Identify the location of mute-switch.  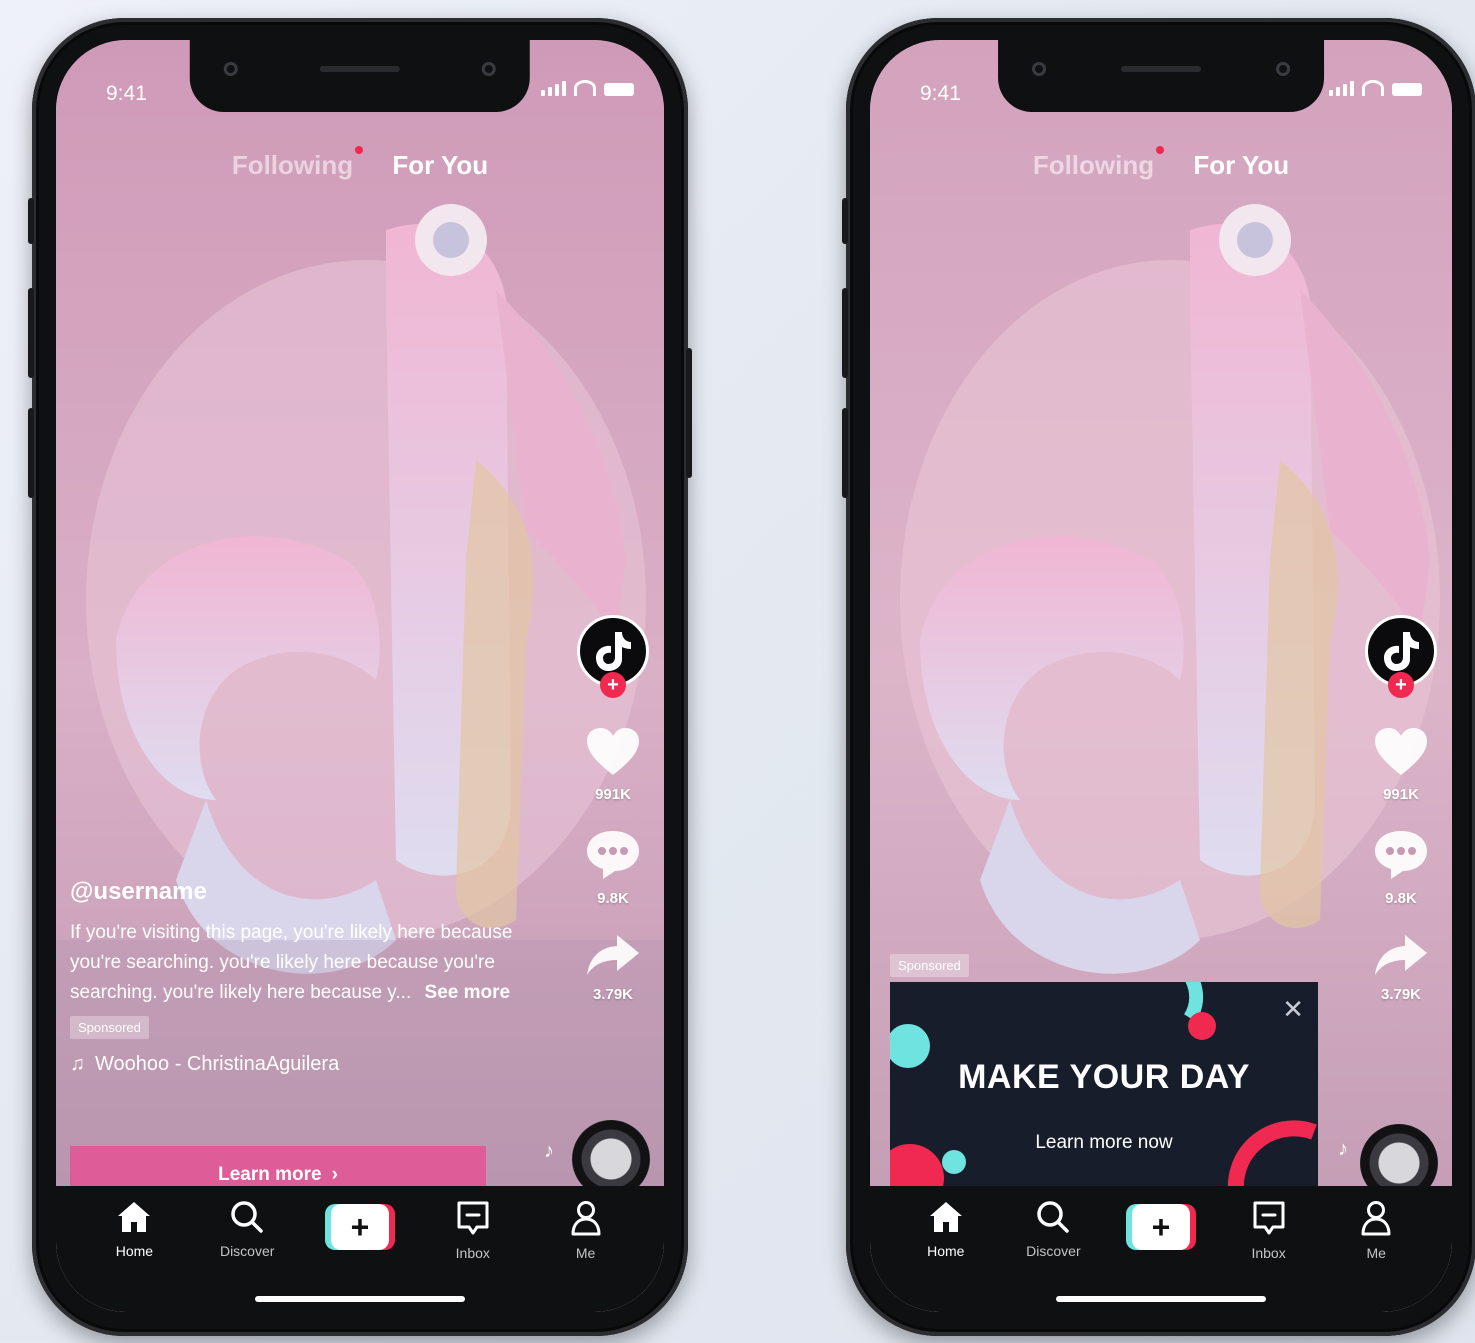
(845, 221).